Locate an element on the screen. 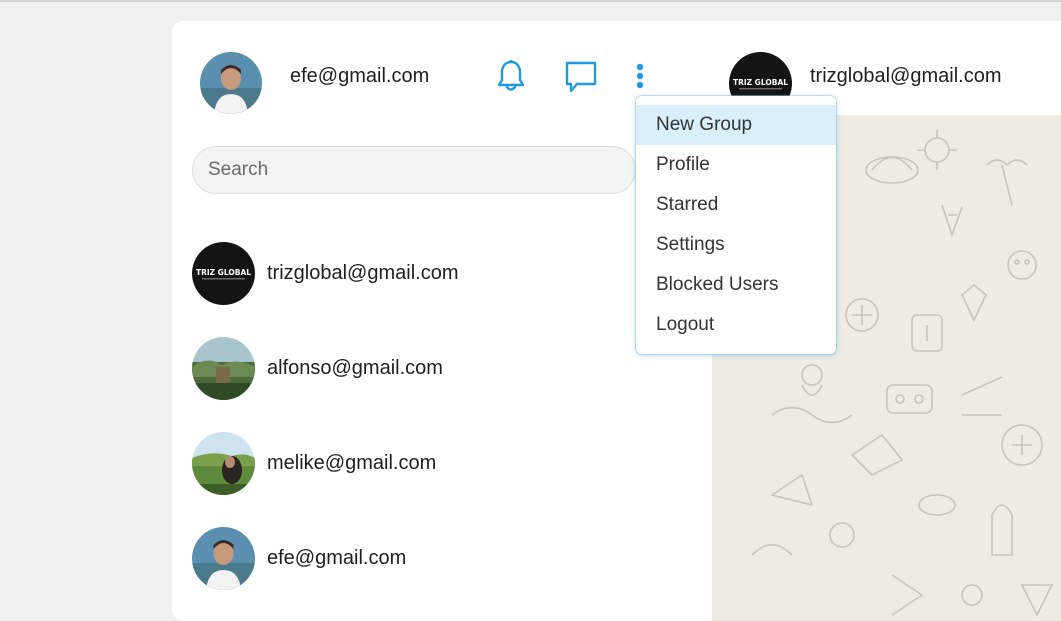  menu-item-blocked-users: Blocked Users is located at coordinates (736, 285).